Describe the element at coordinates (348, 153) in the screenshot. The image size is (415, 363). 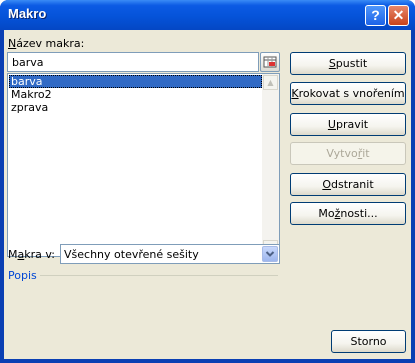
I see `create-button: Vytvořit` at that location.